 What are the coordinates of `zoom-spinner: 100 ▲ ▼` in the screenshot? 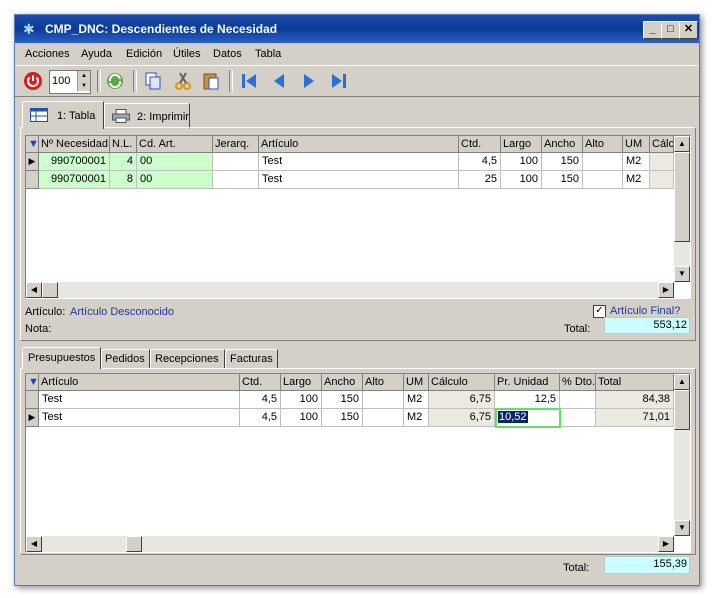 It's located at (70, 82).